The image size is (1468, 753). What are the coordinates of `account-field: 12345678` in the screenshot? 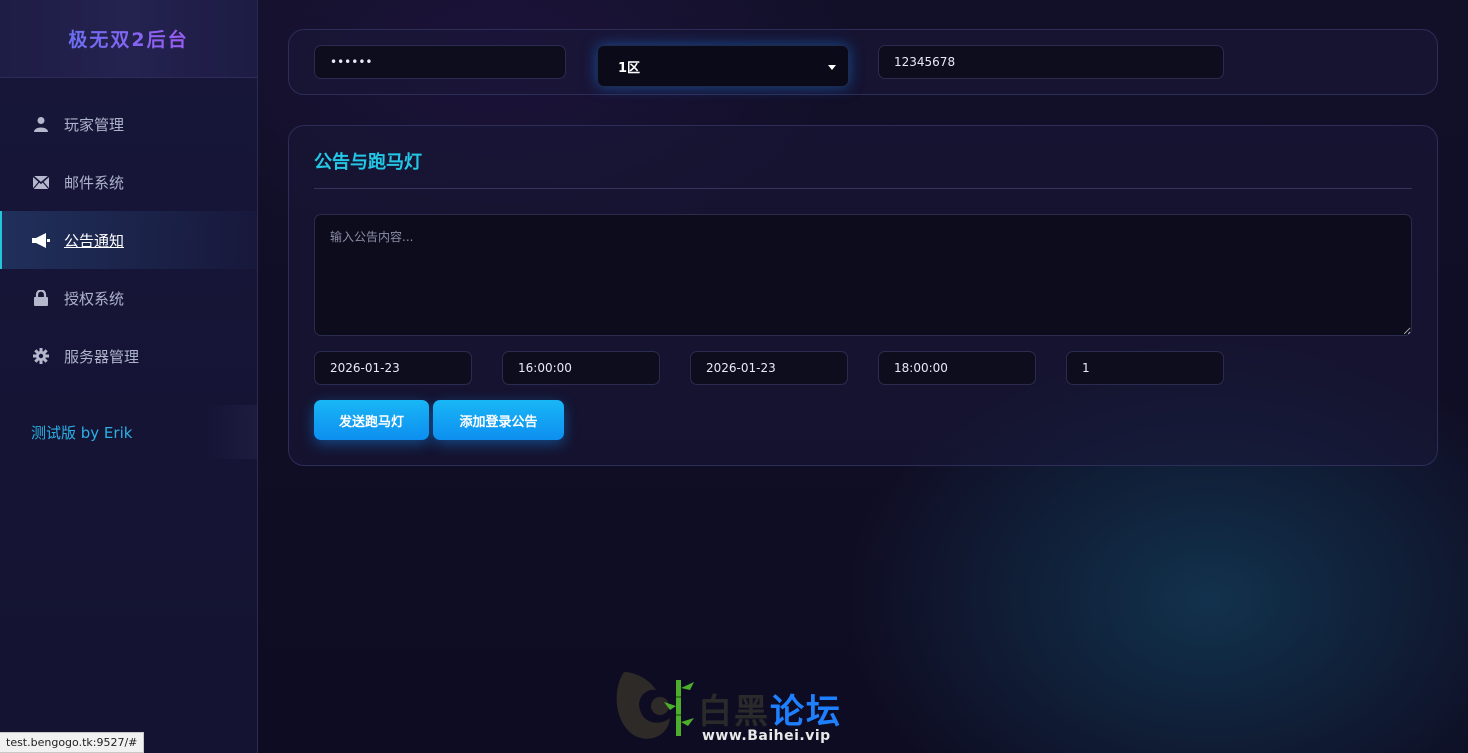 It's located at (1051, 62).